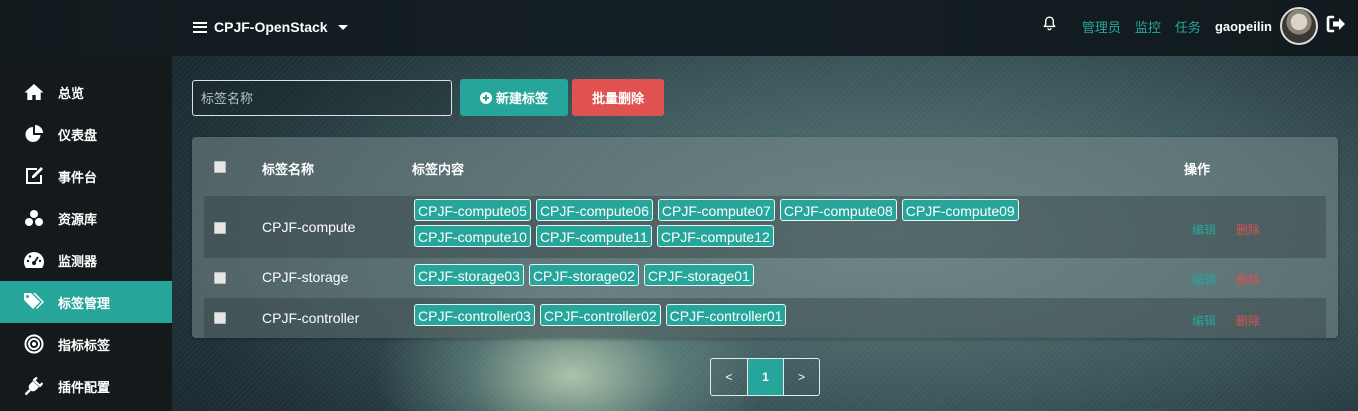  What do you see at coordinates (521, 98) in the screenshot?
I see `new-tag-label: 新建标签` at bounding box center [521, 98].